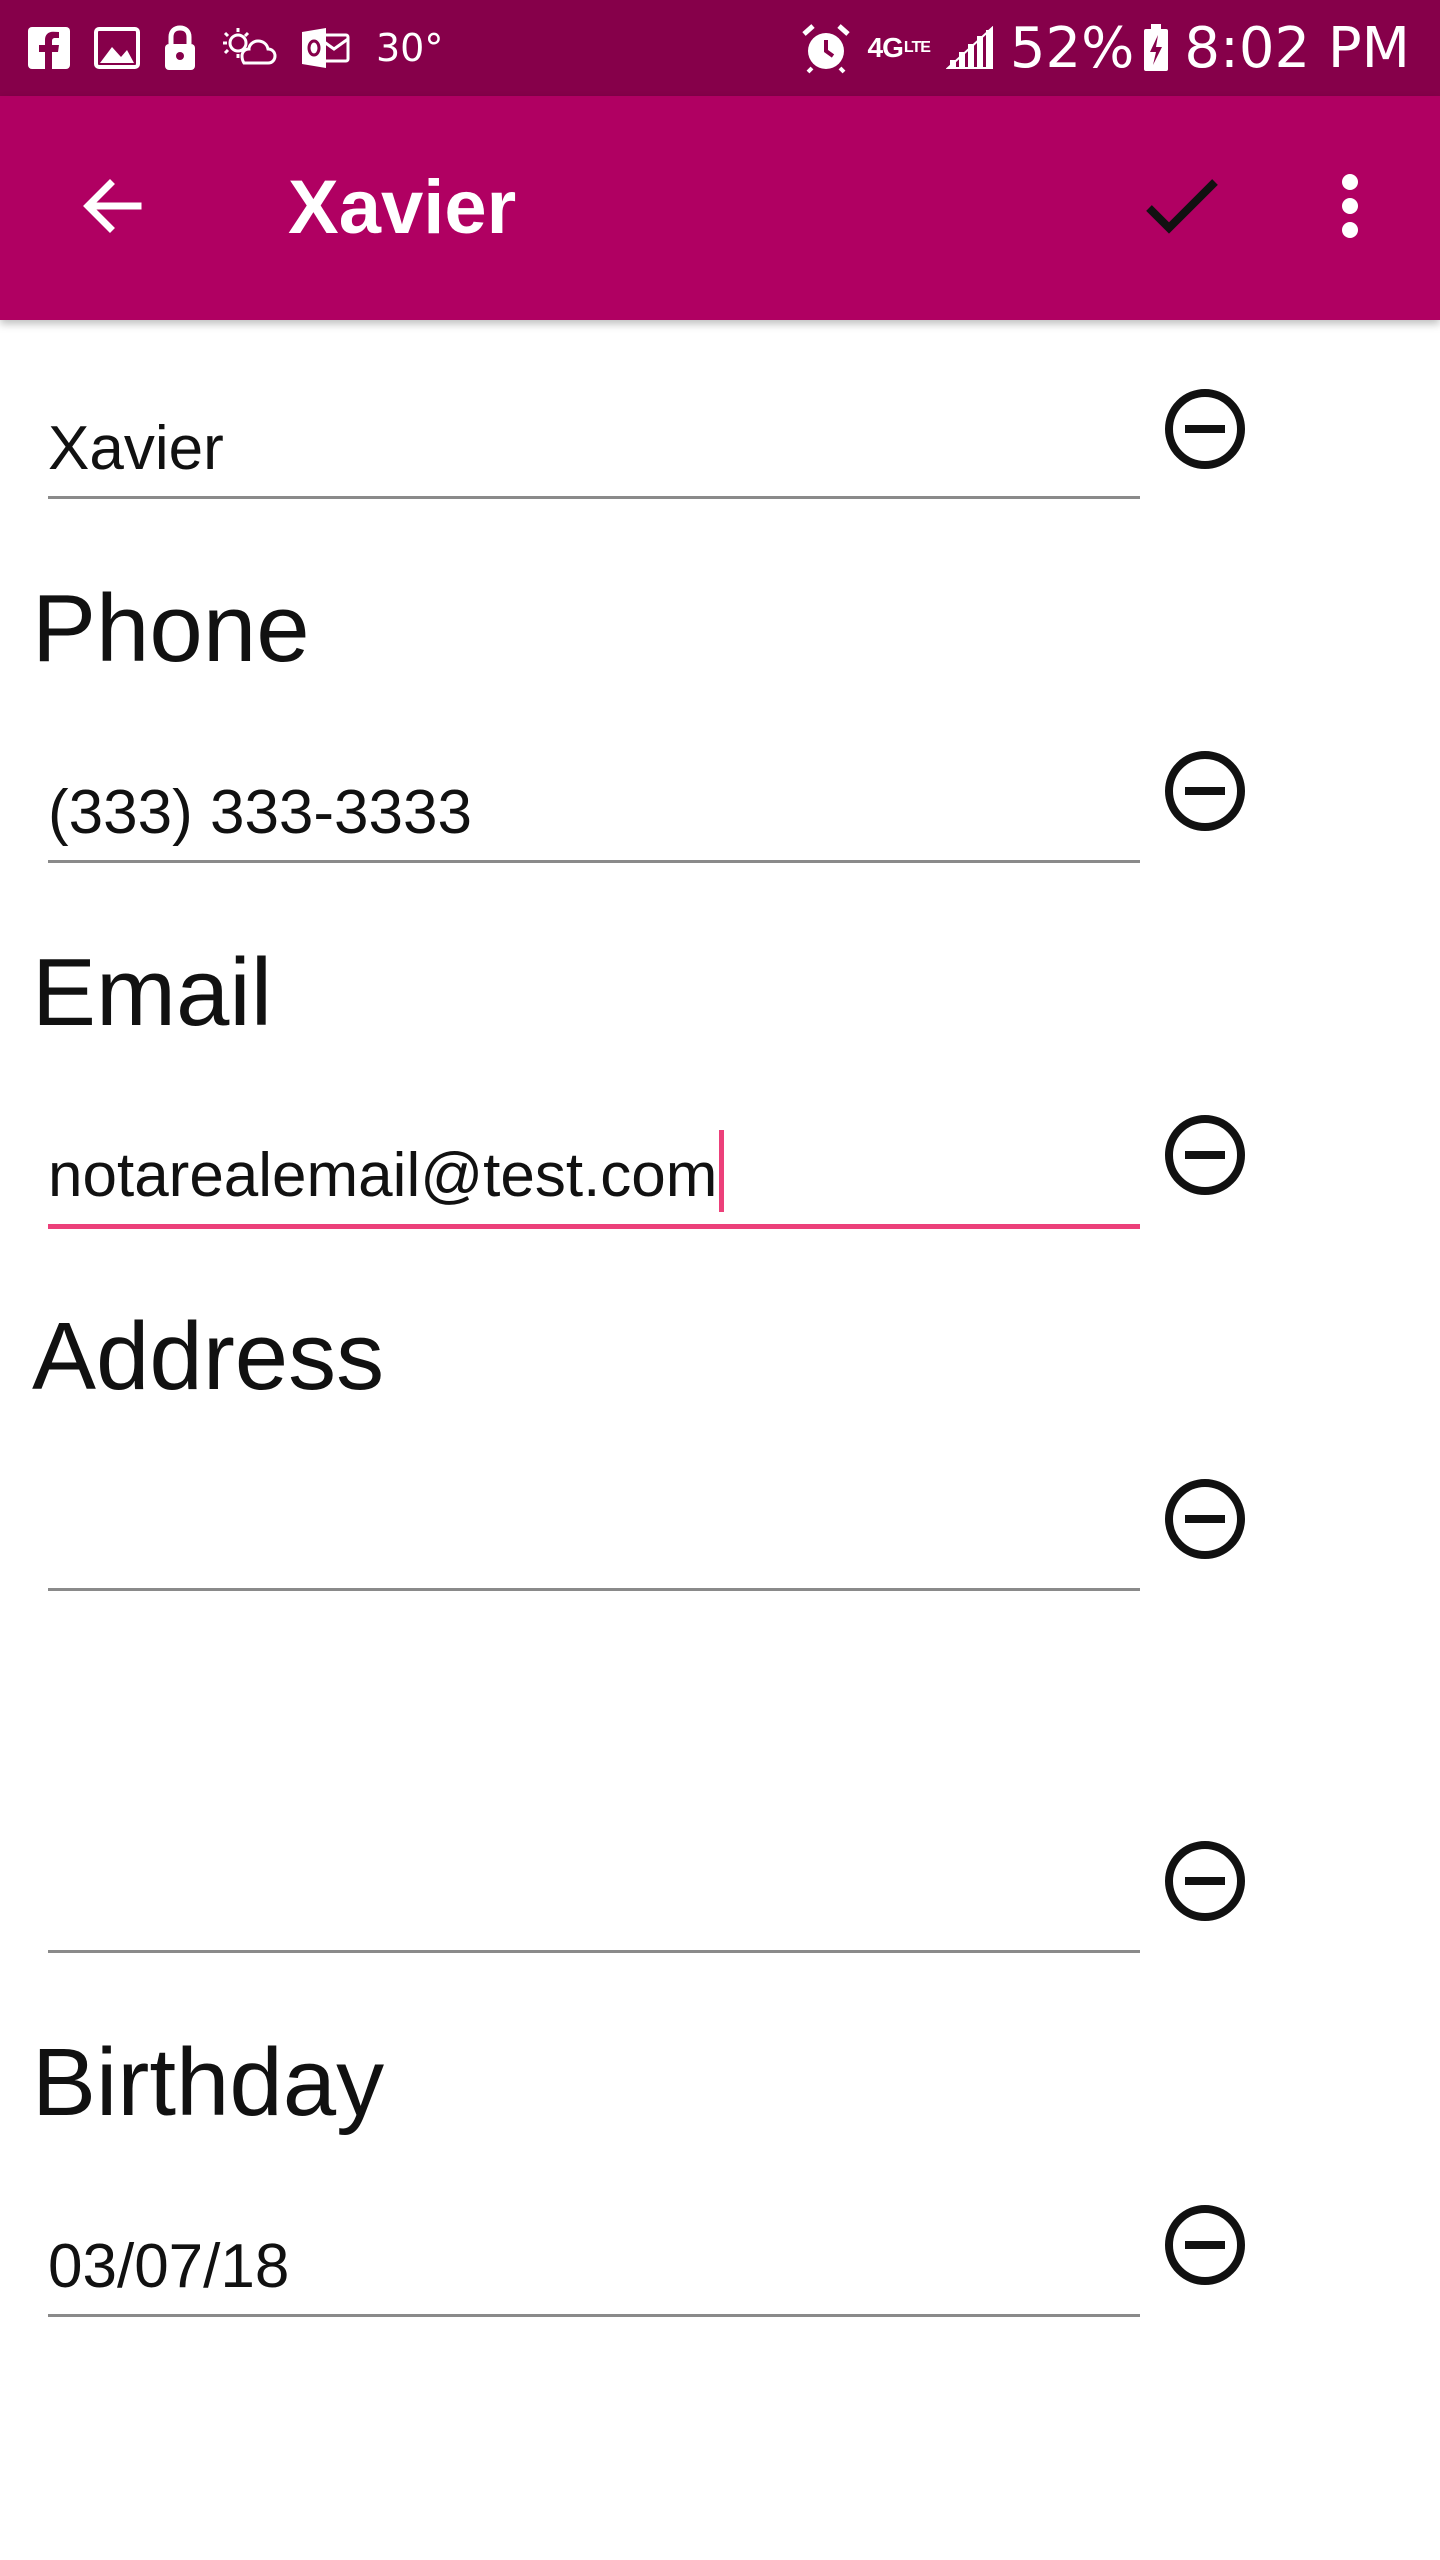 The image size is (1440, 2560). I want to click on remove-email-button, so click(1205, 1157).